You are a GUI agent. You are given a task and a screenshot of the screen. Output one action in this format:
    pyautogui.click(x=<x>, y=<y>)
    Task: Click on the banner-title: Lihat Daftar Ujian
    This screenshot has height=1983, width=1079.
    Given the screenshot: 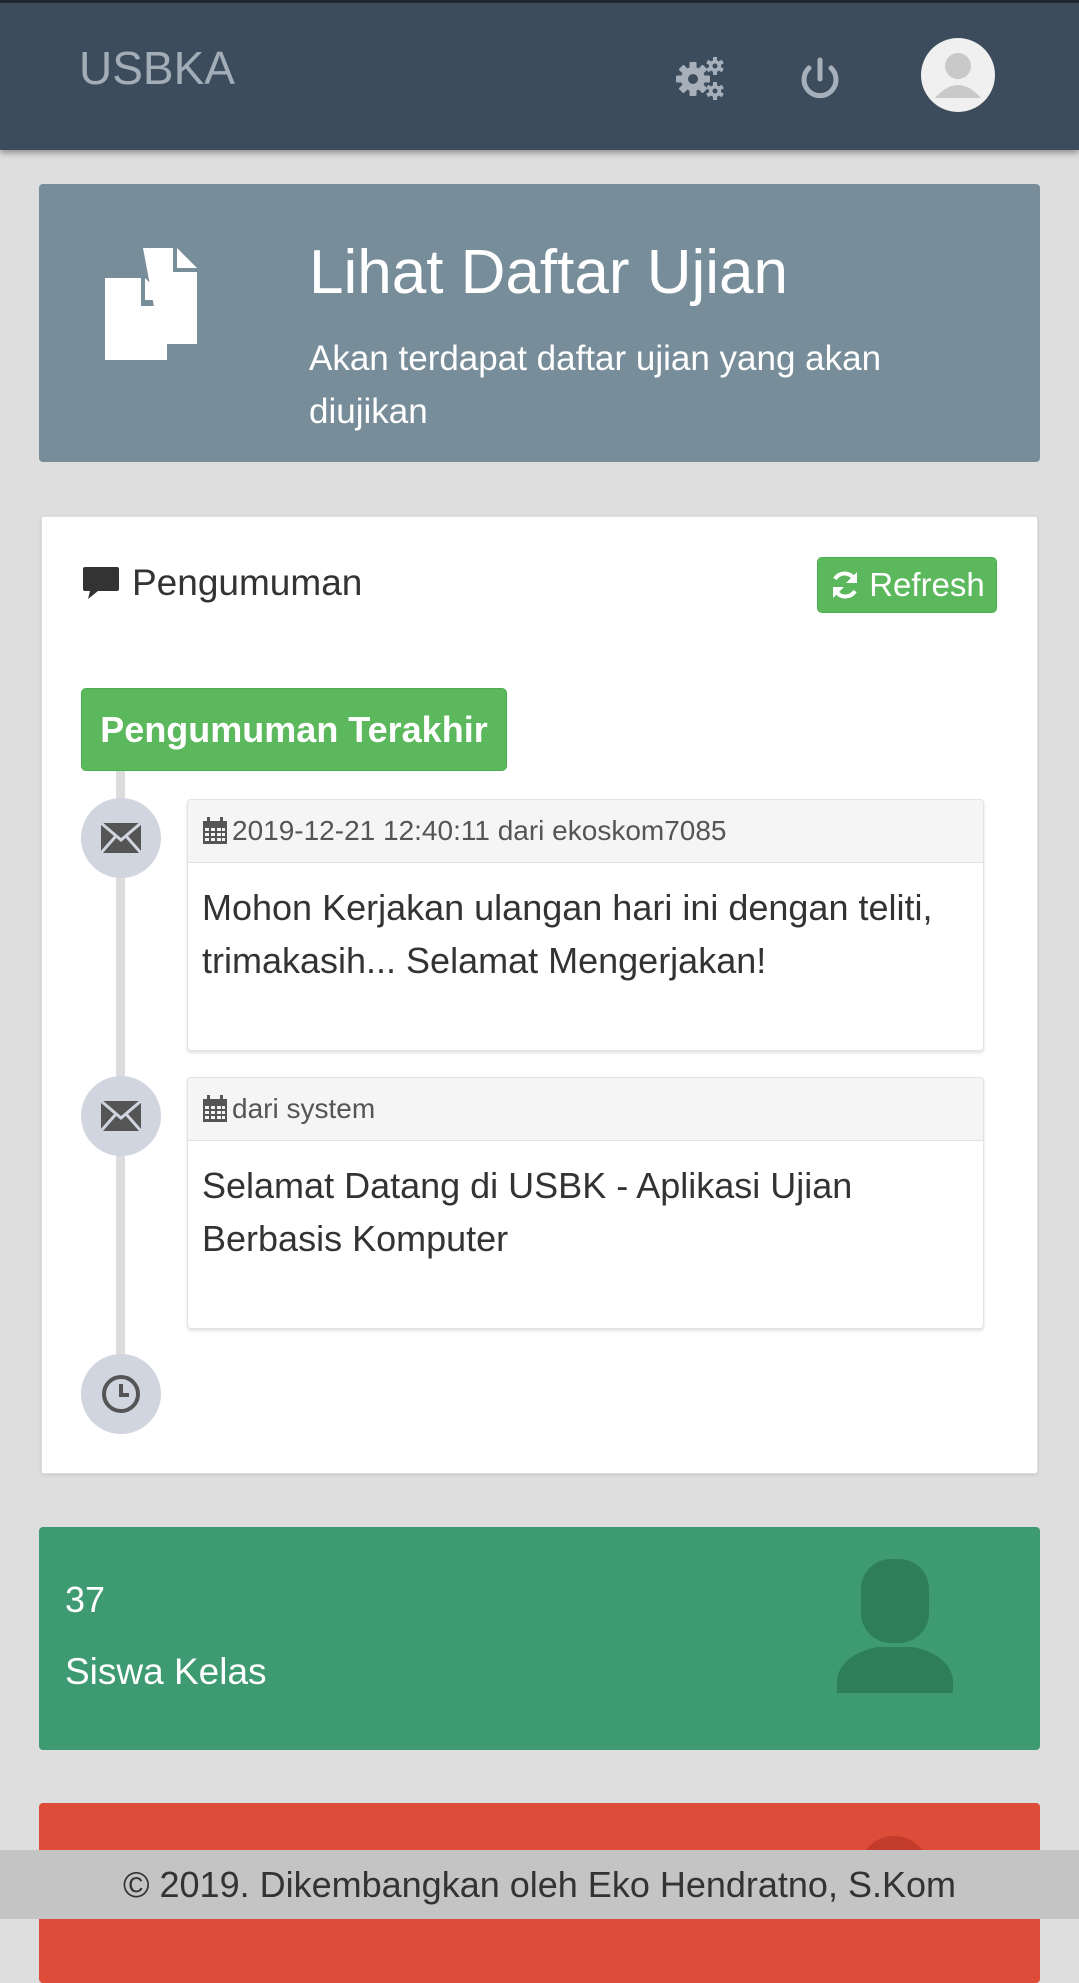 What is the action you would take?
    pyautogui.click(x=549, y=272)
    